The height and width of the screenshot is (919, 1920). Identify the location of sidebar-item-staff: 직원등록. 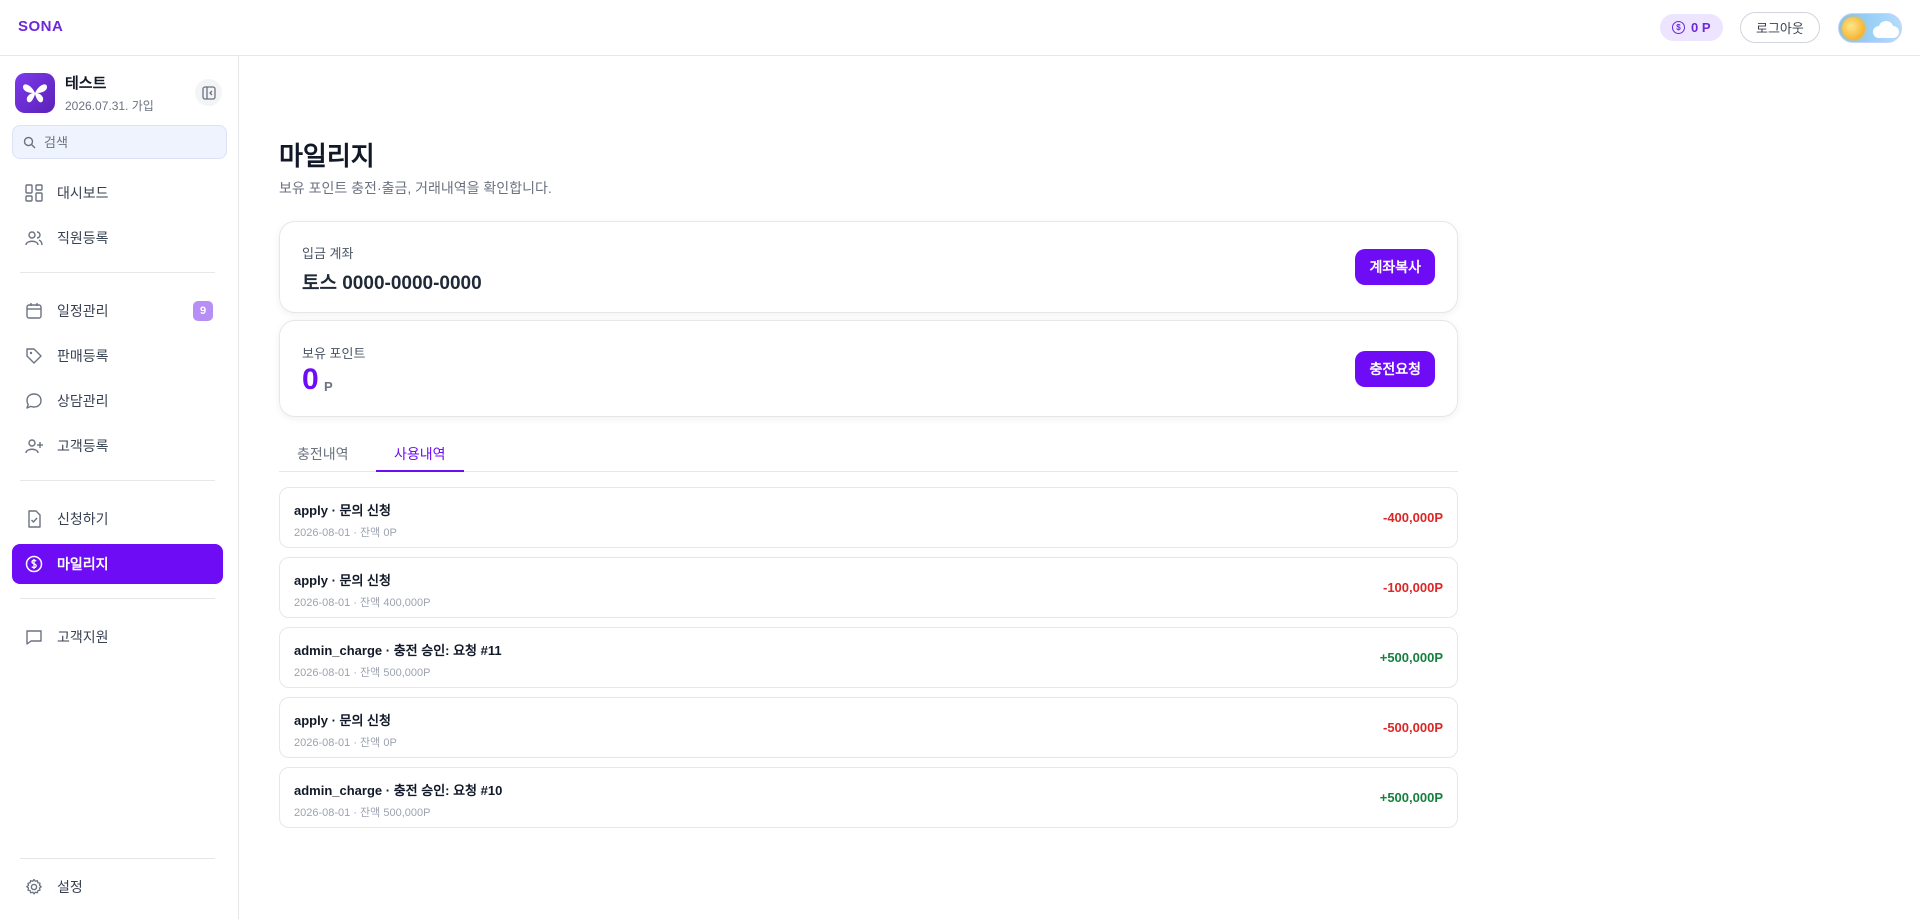
(117, 238).